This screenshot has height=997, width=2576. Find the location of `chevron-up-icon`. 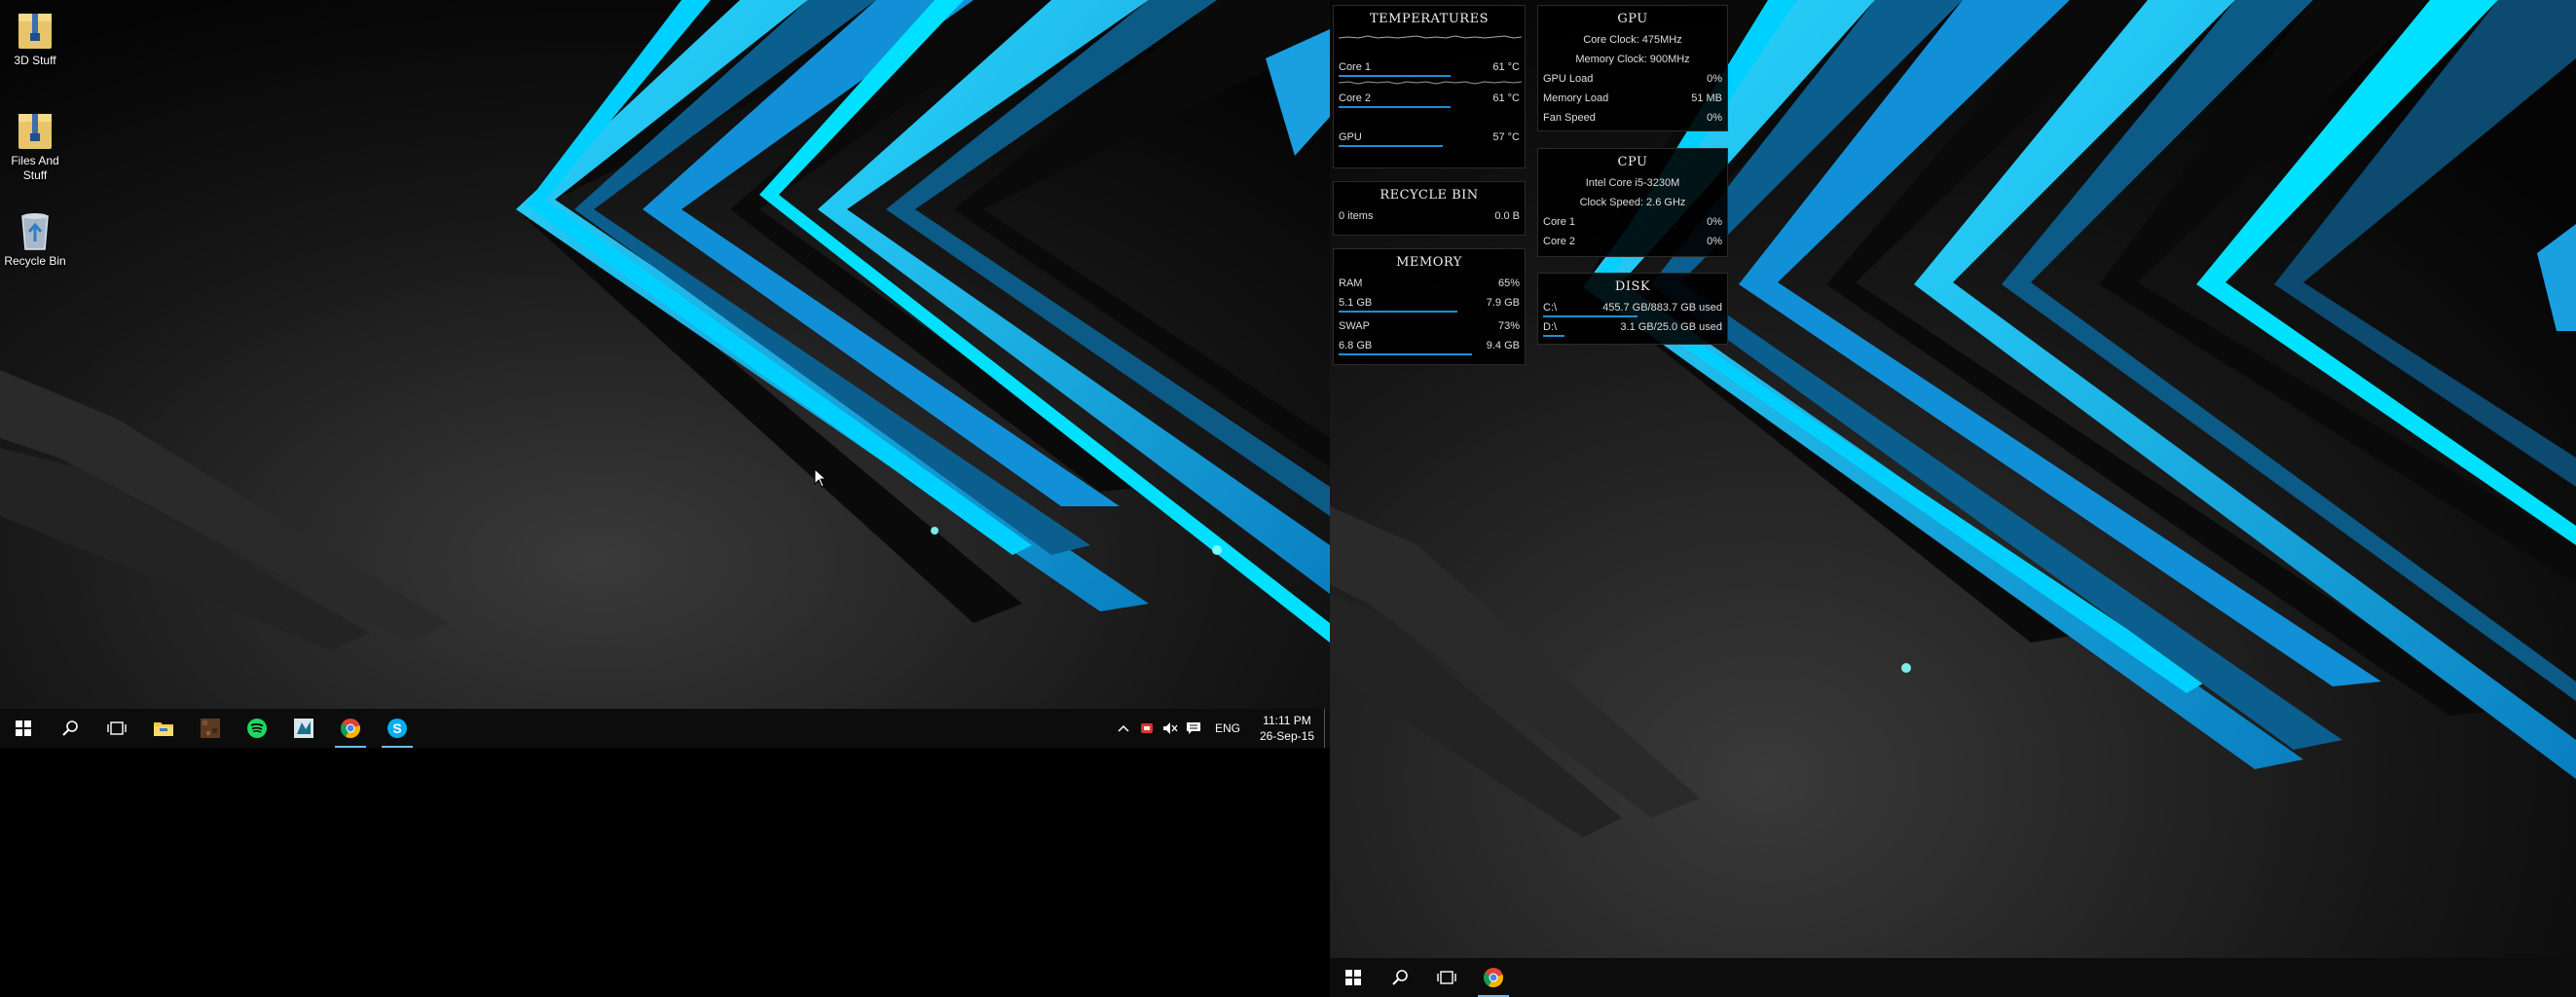

chevron-up-icon is located at coordinates (1123, 728).